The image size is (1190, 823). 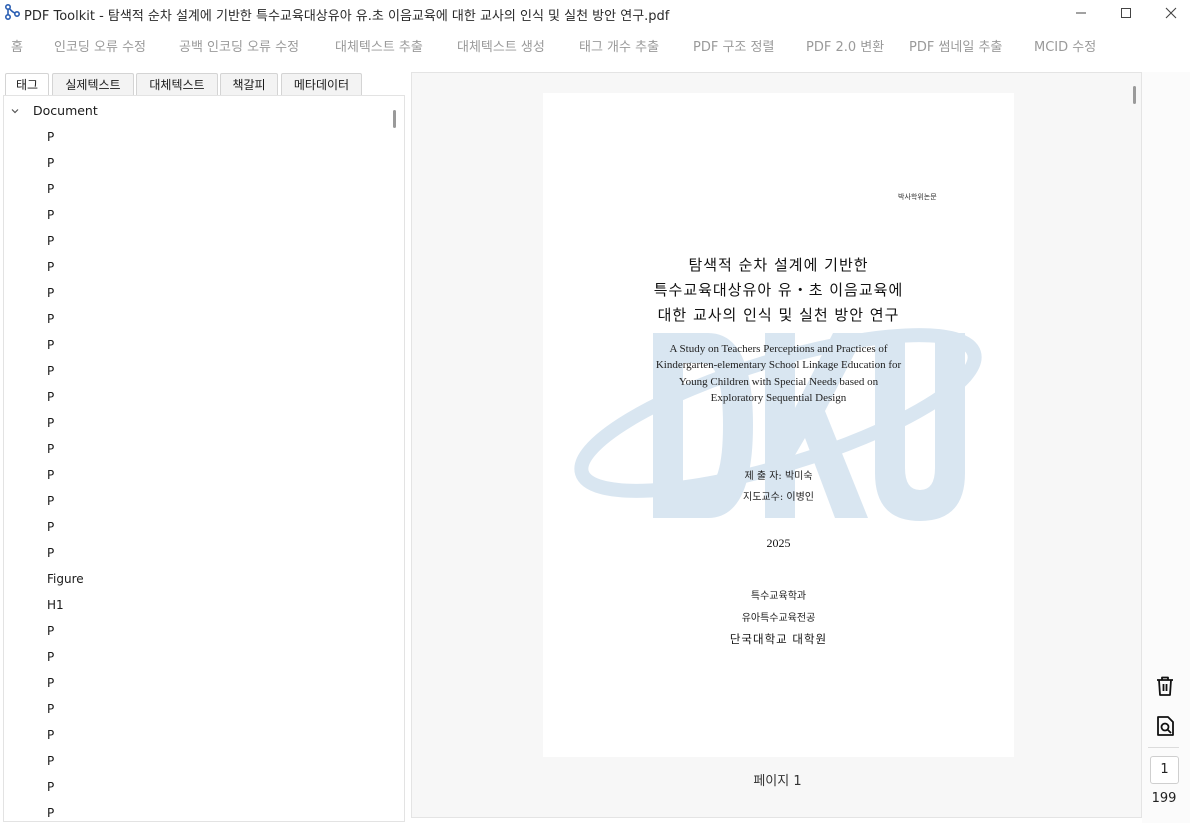 What do you see at coordinates (379, 45) in the screenshot?
I see `menu-extract-alt-text: 대체텍스트 추출` at bounding box center [379, 45].